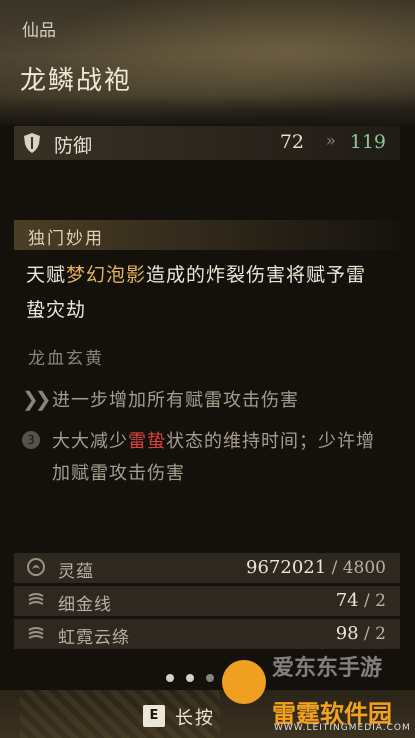  Describe the element at coordinates (327, 668) in the screenshot. I see `watermark-text-1: 爱东东手游` at that location.